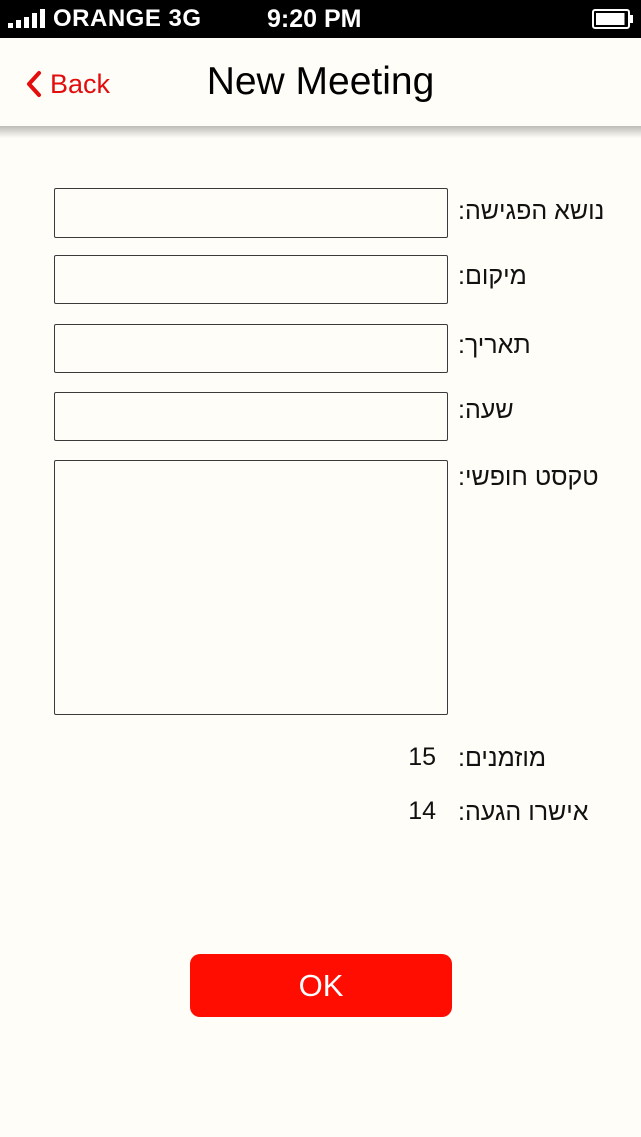  I want to click on date-input, so click(251, 348).